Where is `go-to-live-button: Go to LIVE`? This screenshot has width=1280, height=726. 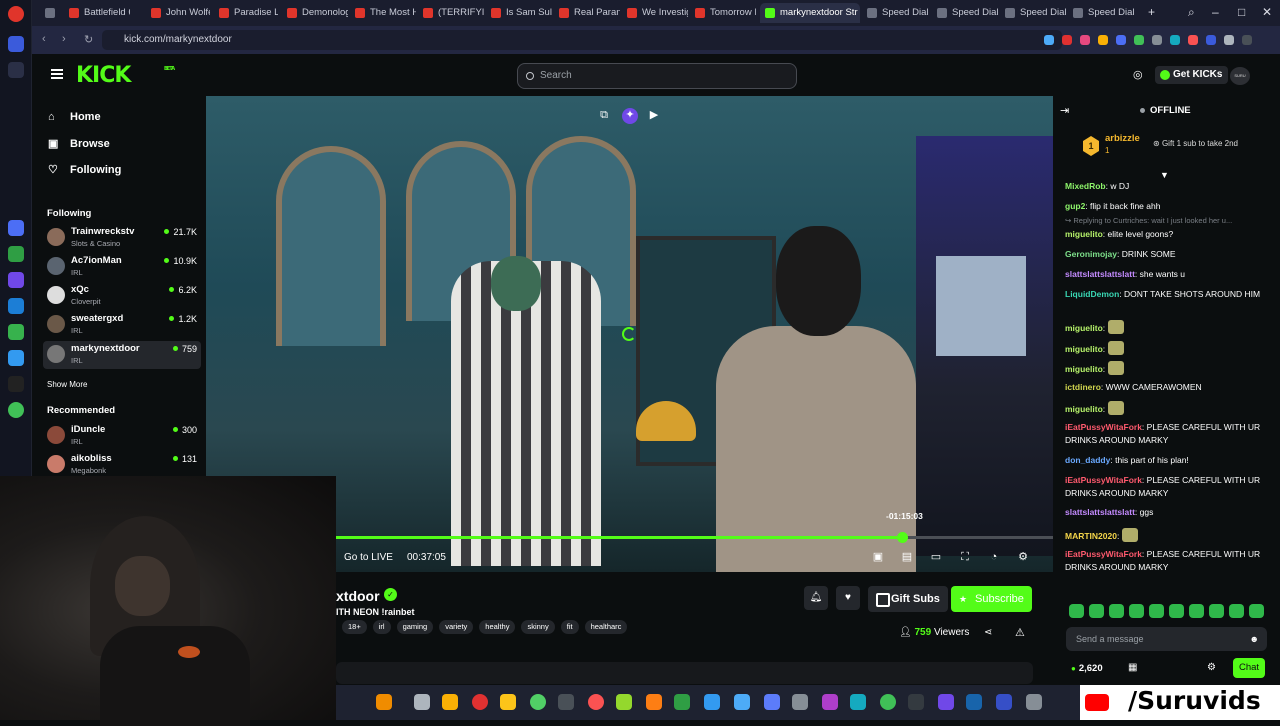 go-to-live-button: Go to LIVE is located at coordinates (368, 557).